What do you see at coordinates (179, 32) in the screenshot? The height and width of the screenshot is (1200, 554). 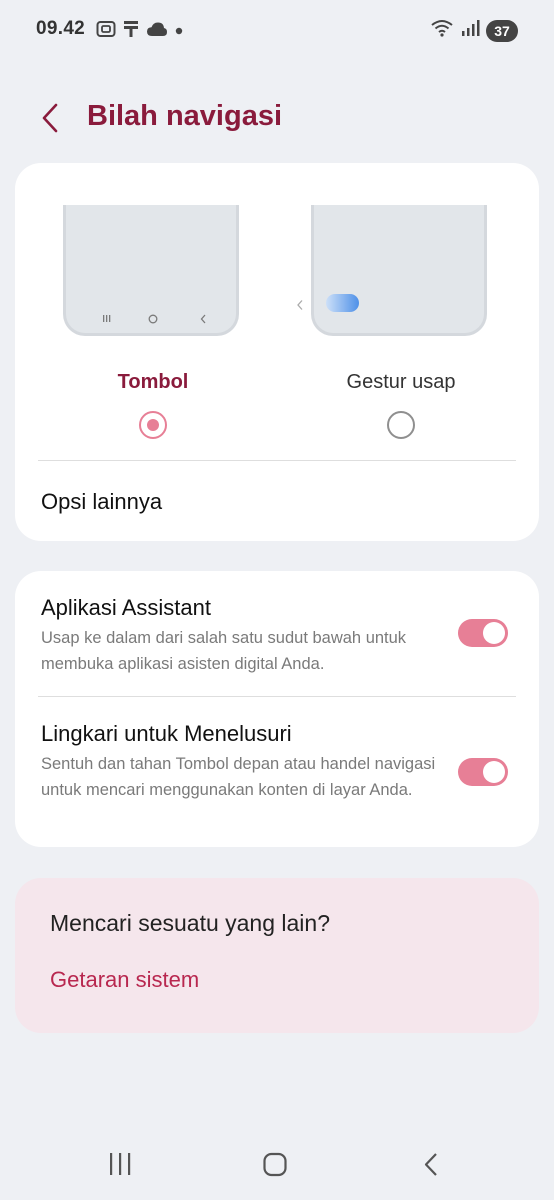 I see `dot-icon` at bounding box center [179, 32].